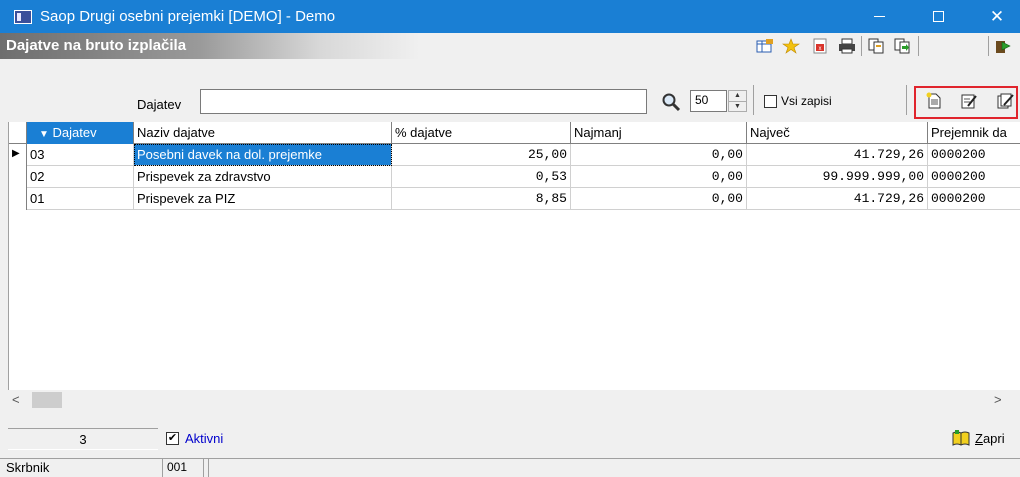 This screenshot has width=1020, height=477. I want to click on edit-icon, so click(969, 101).